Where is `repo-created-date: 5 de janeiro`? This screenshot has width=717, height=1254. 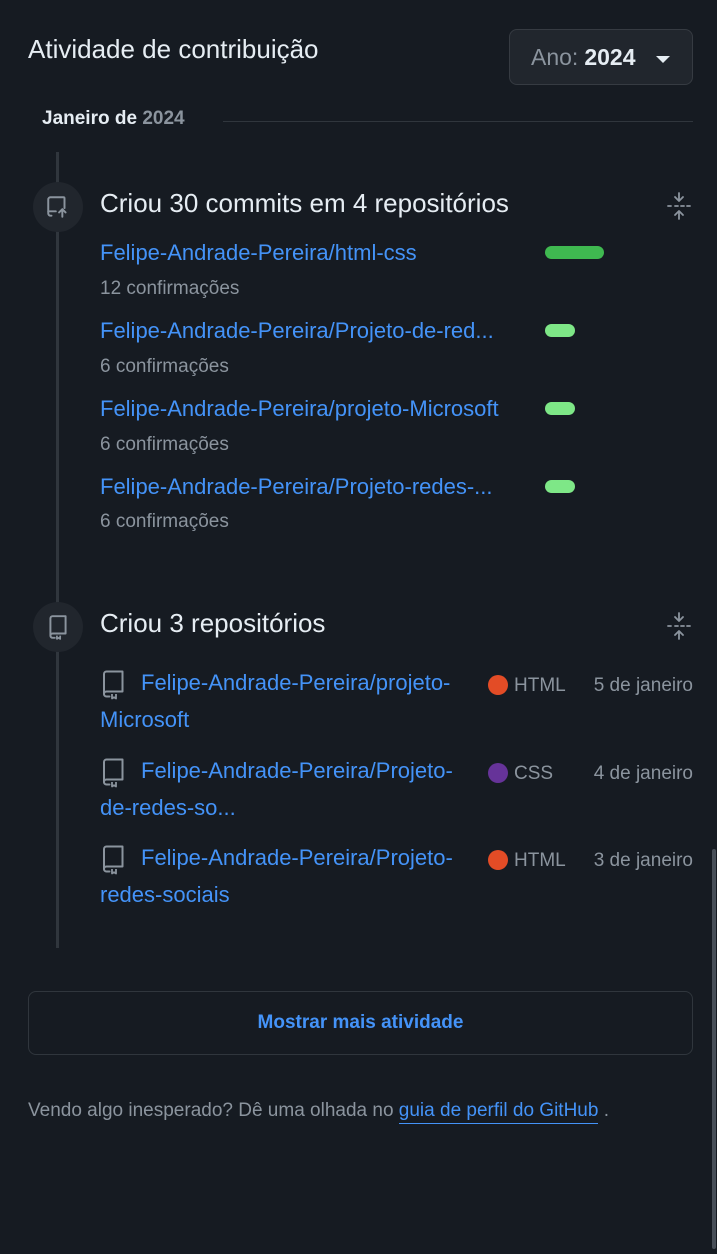
repo-created-date: 5 de janeiro is located at coordinates (643, 685).